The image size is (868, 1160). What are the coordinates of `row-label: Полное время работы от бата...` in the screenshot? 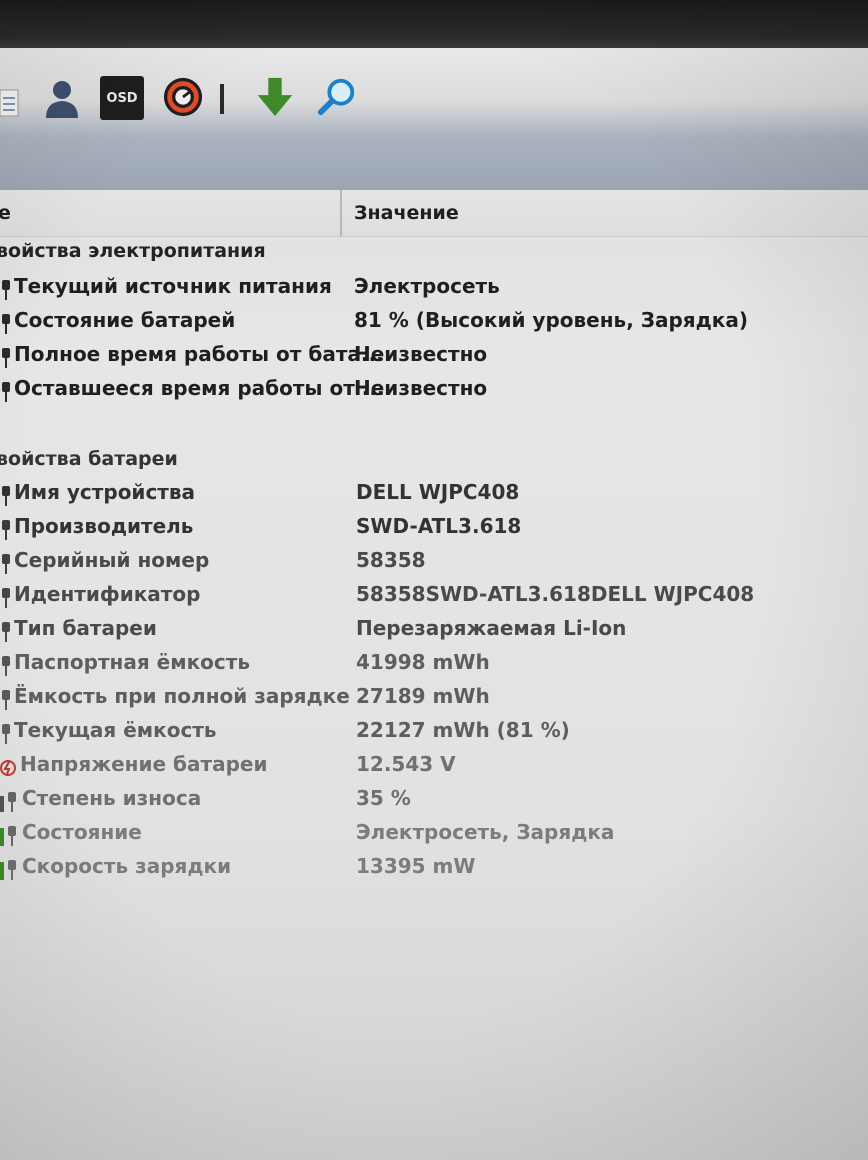 It's located at (199, 354).